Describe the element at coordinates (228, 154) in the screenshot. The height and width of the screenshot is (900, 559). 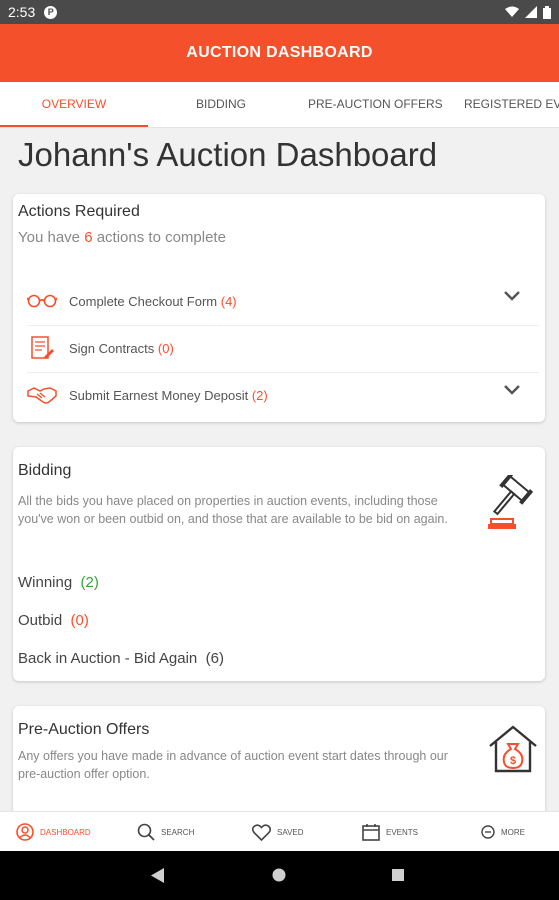
I see `page-title: Johann's Auction Dashboard` at that location.